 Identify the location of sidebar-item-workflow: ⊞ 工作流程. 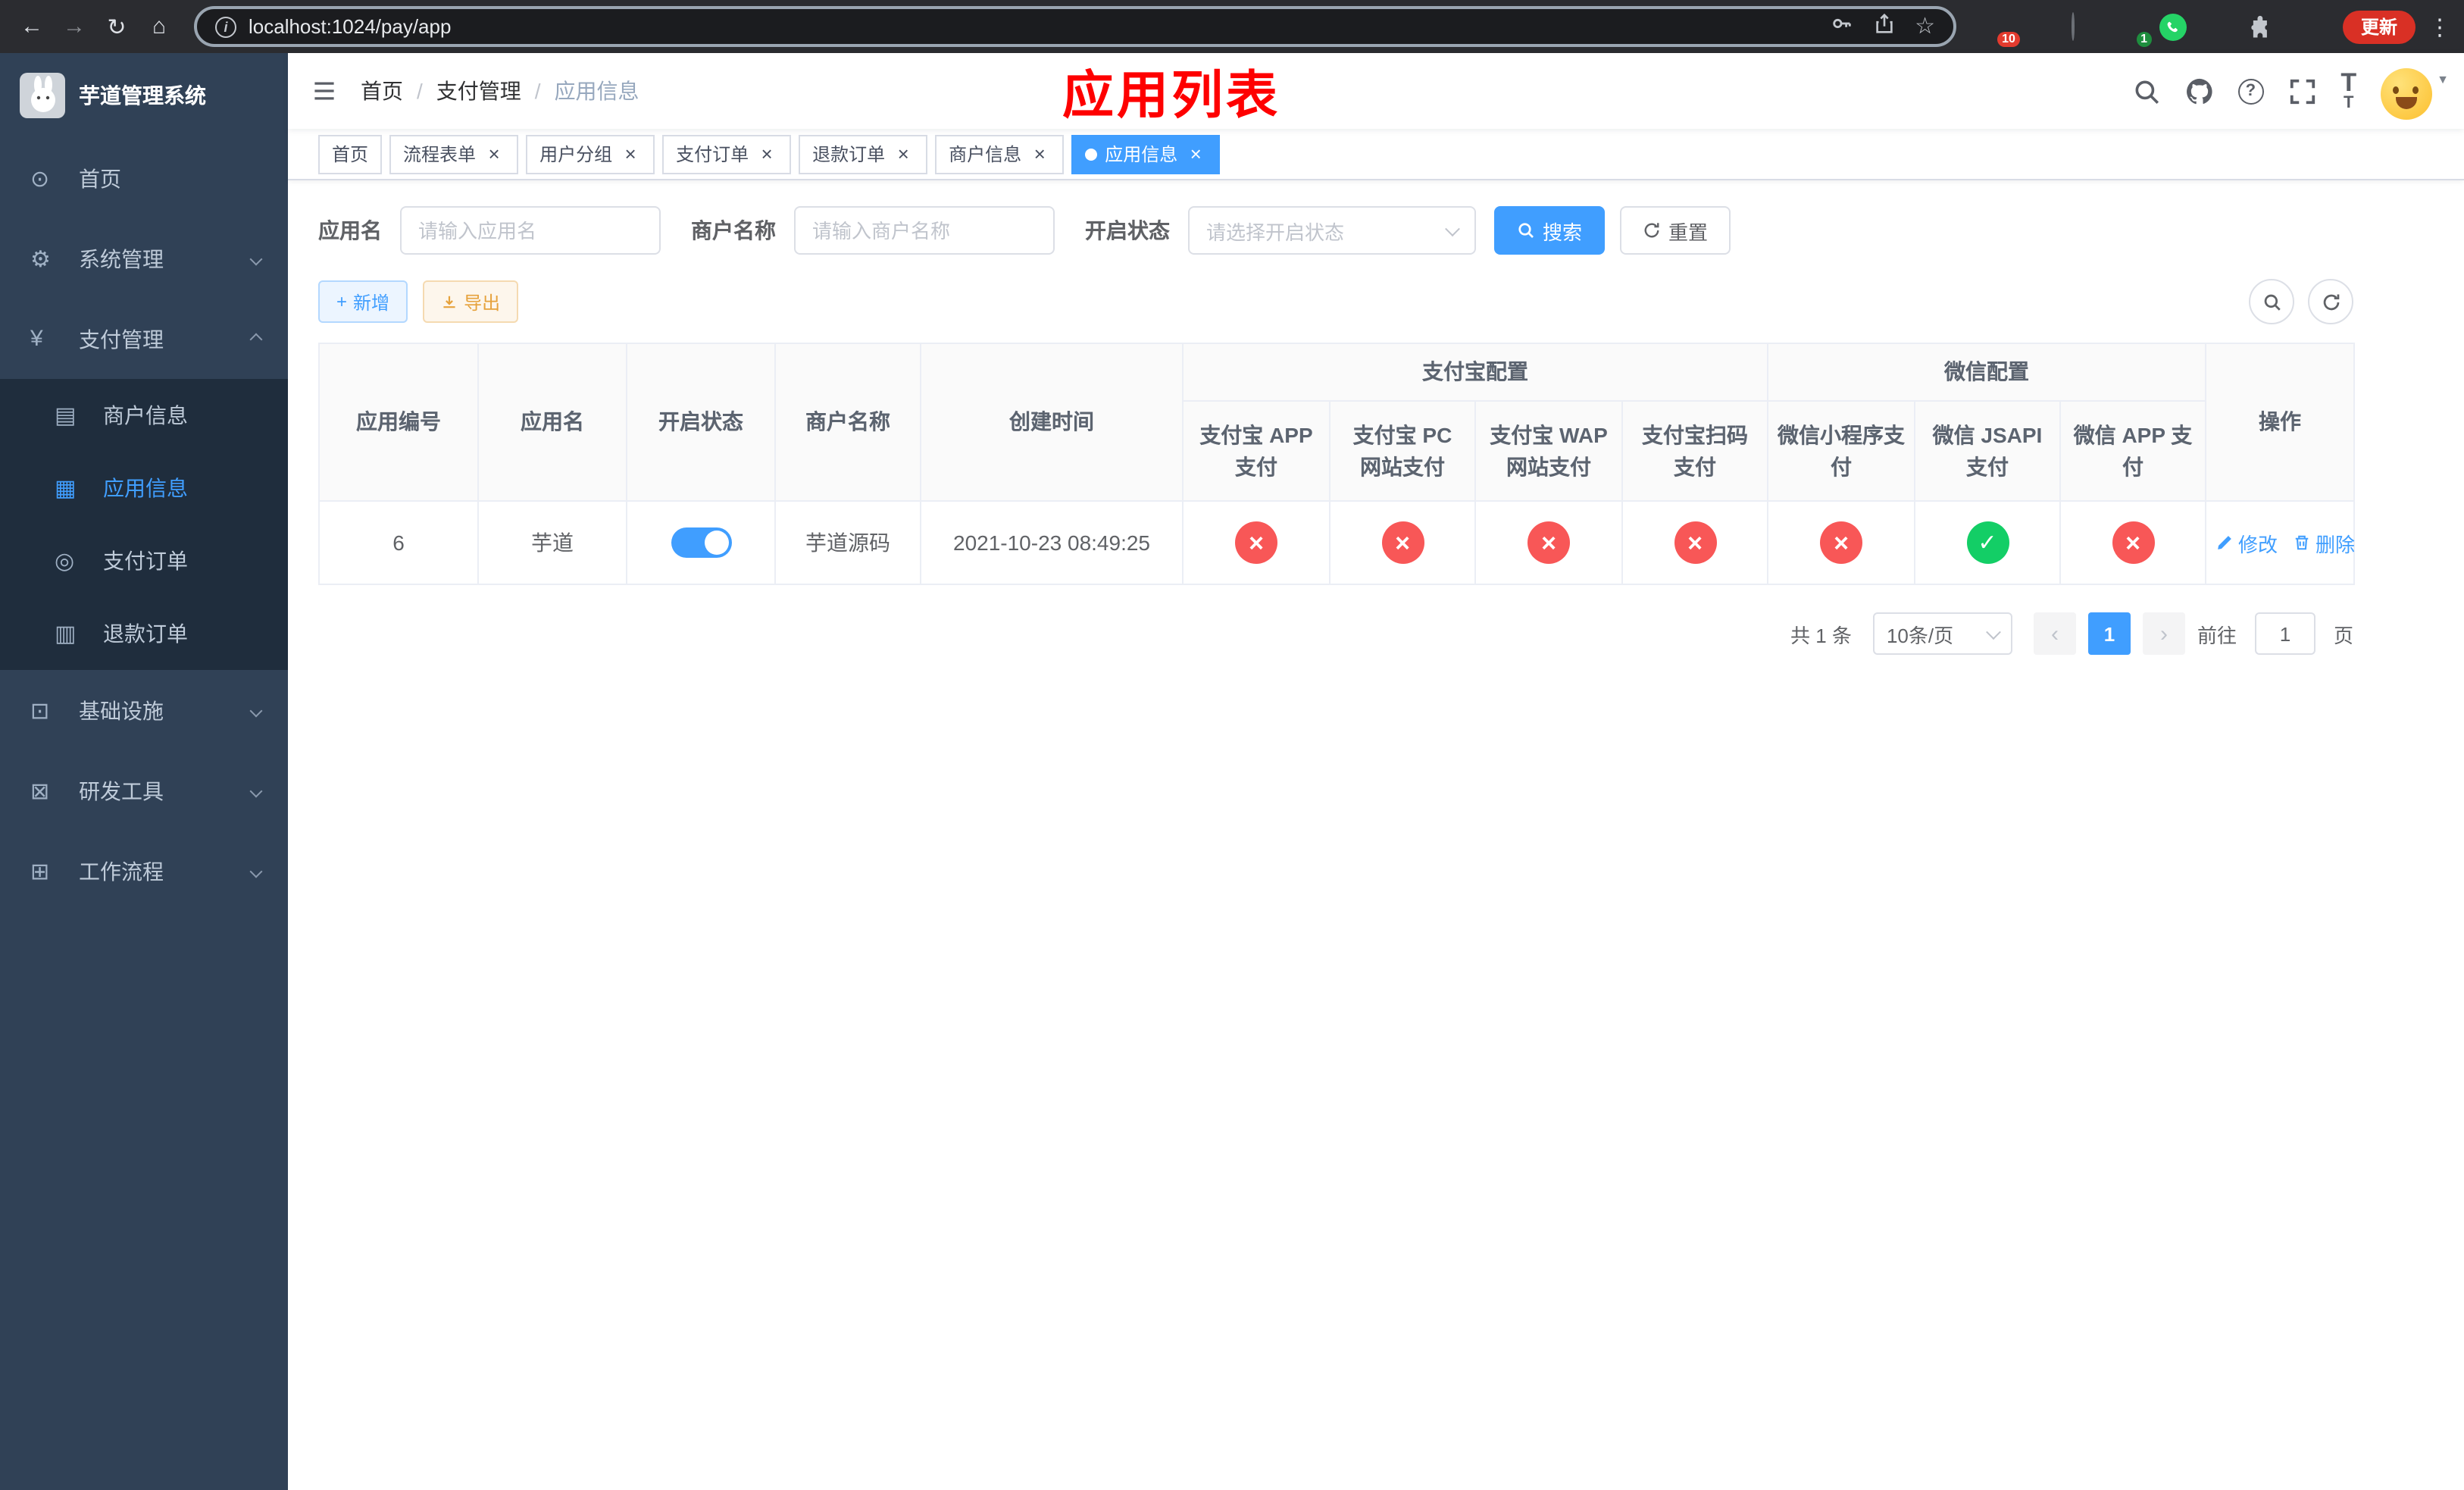
(144, 871).